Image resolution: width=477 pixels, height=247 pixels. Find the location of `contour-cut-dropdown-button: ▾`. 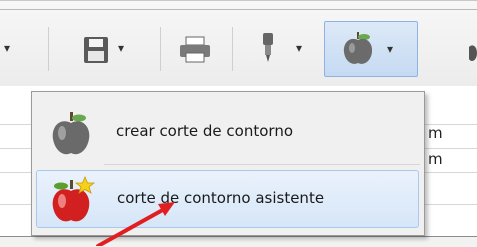

contour-cut-dropdown-button: ▾ is located at coordinates (371, 49).